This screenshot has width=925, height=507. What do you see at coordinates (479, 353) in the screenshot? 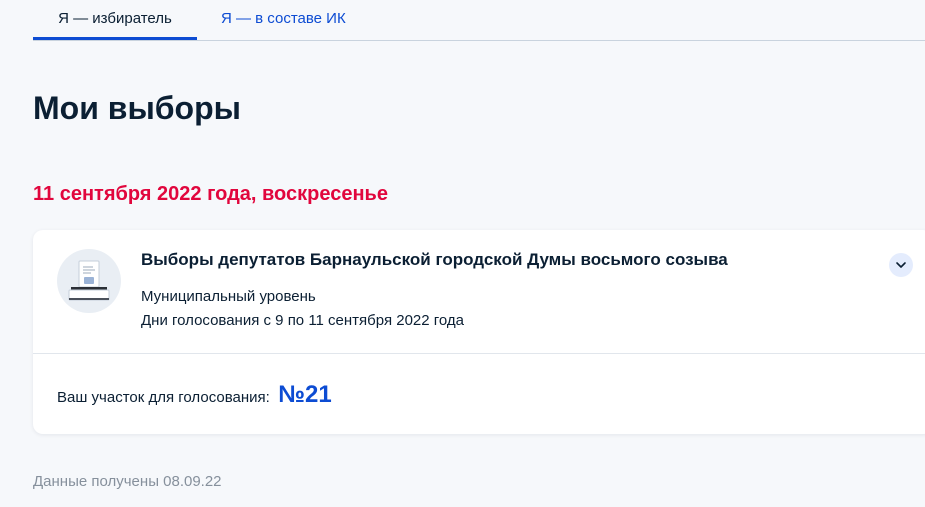
I see `card-divider` at bounding box center [479, 353].